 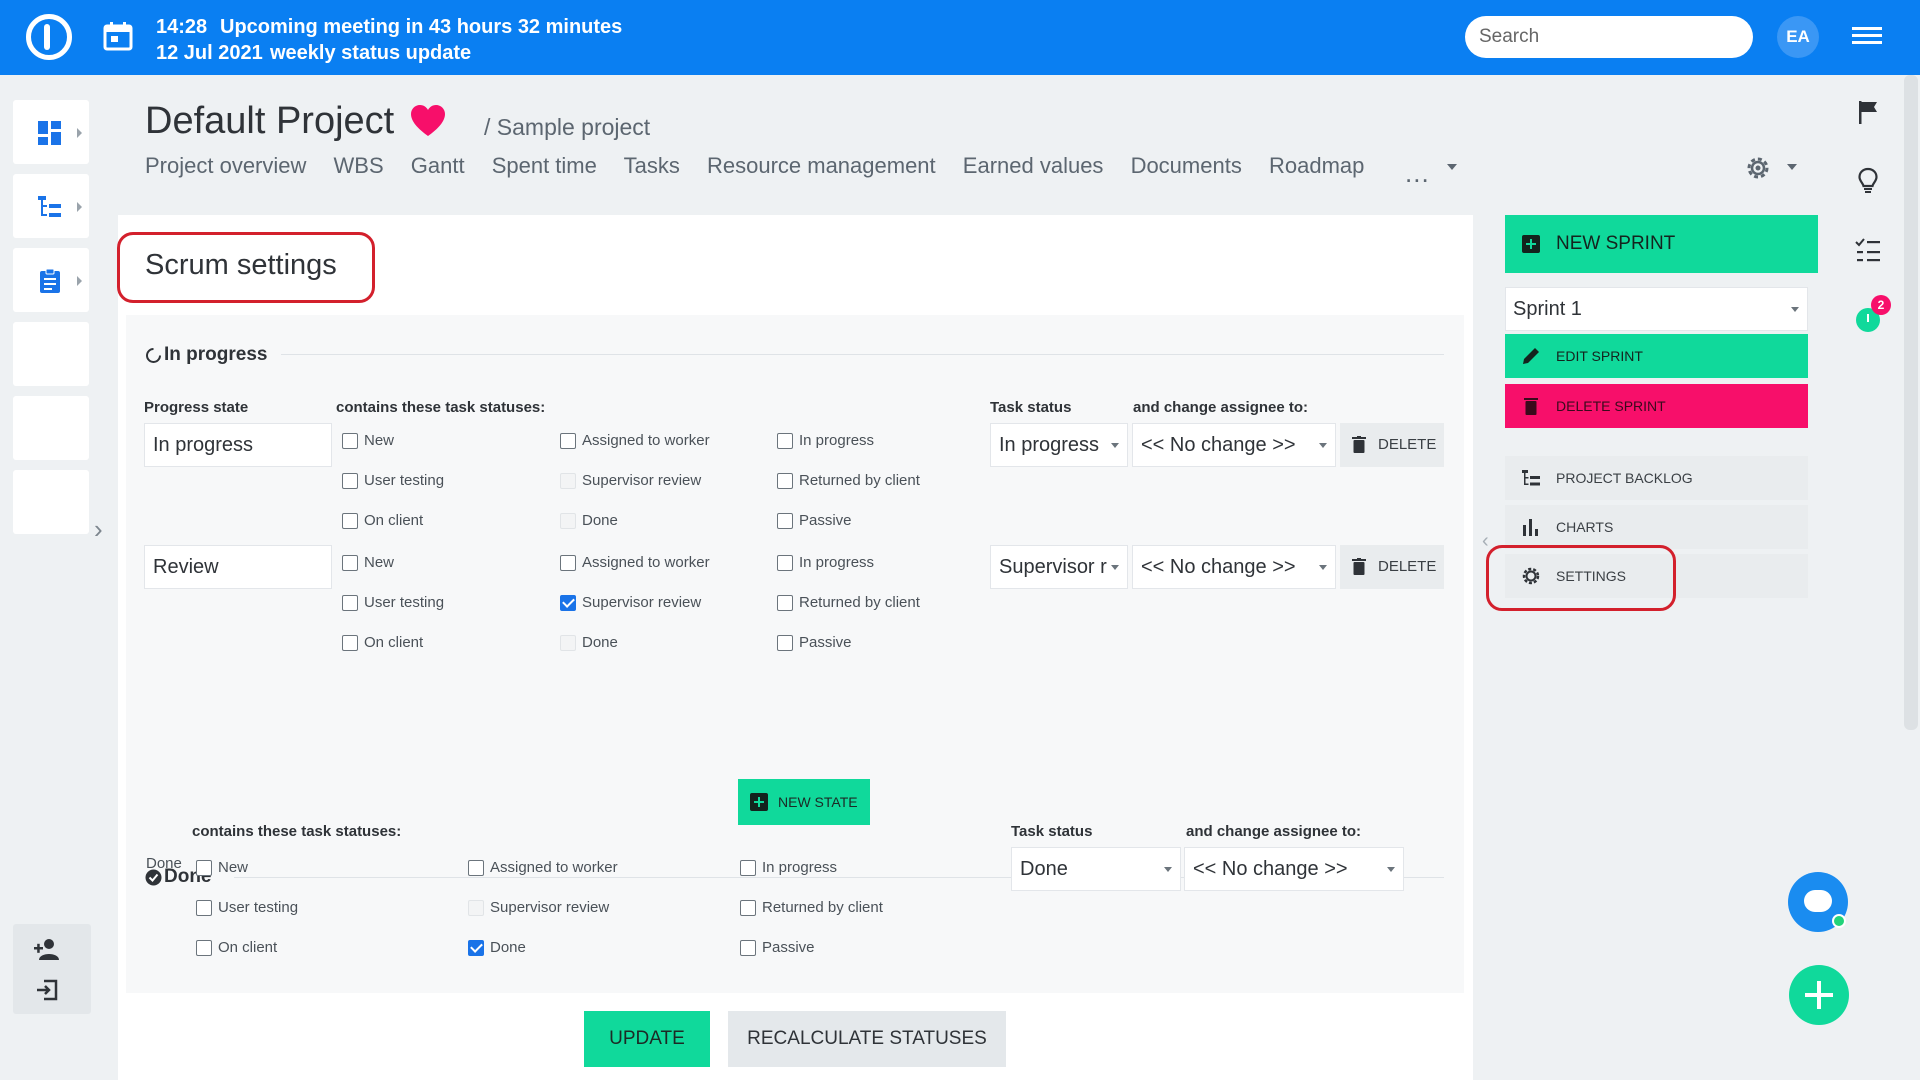 What do you see at coordinates (788, 868) in the screenshot?
I see `done-checkbox-in-progress: In progress` at bounding box center [788, 868].